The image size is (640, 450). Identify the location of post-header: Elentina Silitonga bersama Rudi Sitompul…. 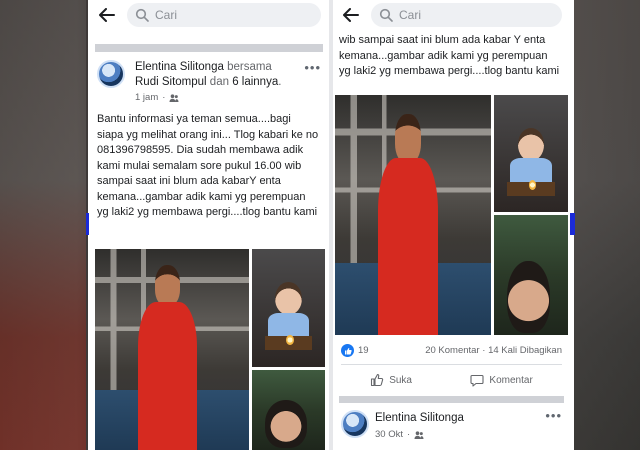
(209, 83).